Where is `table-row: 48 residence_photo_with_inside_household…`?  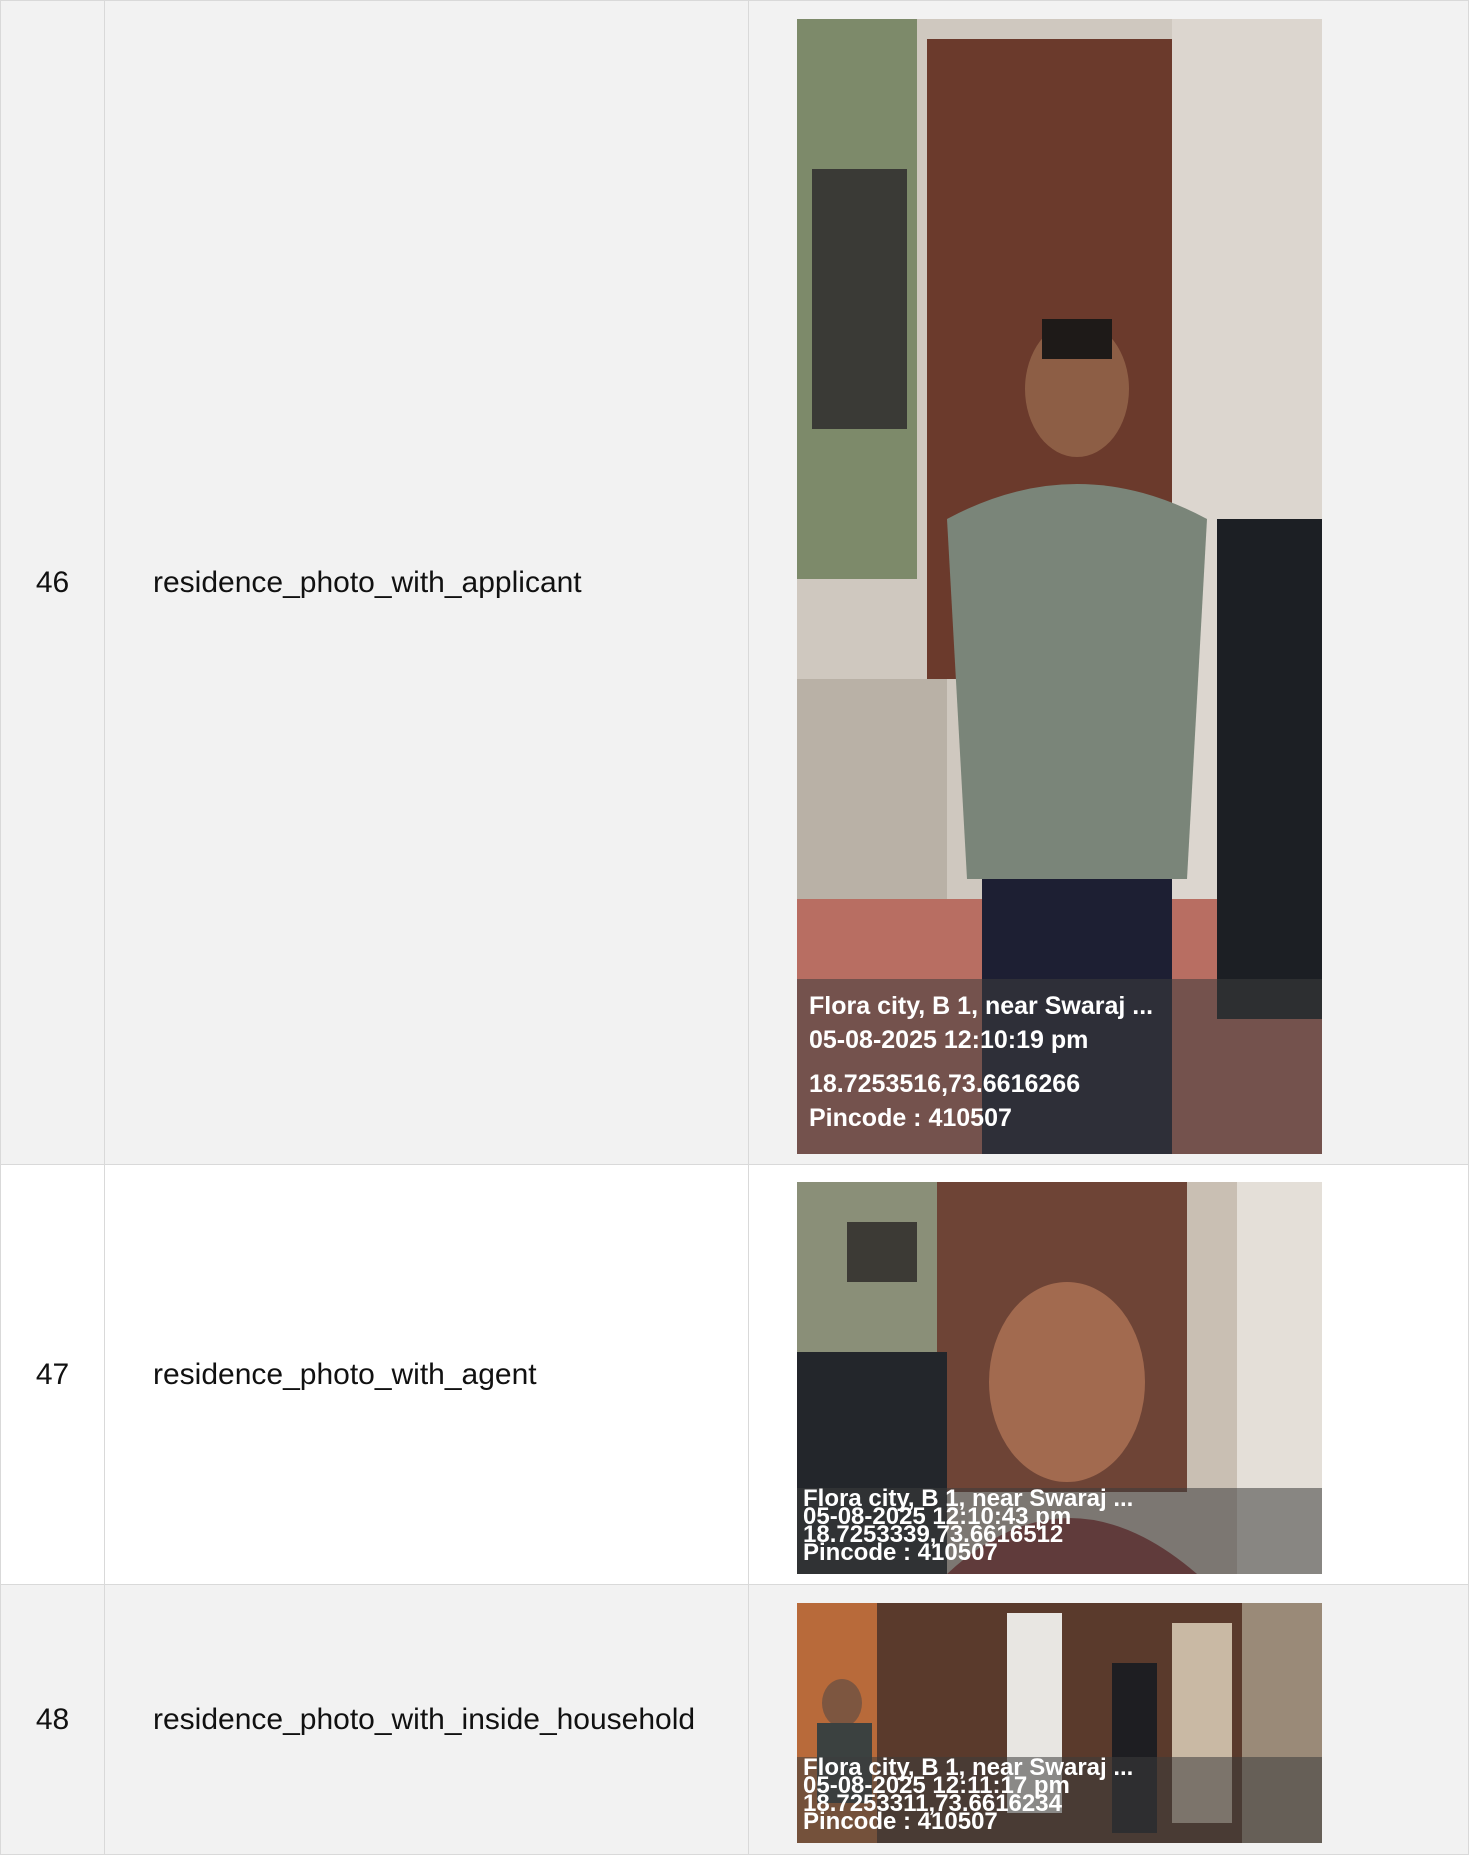
table-row: 48 residence_photo_with_inside_household… is located at coordinates (734, 1719).